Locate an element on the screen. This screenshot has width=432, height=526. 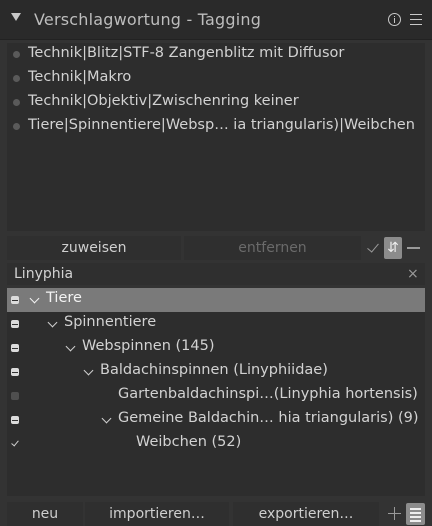
plus-icon is located at coordinates (394, 513).